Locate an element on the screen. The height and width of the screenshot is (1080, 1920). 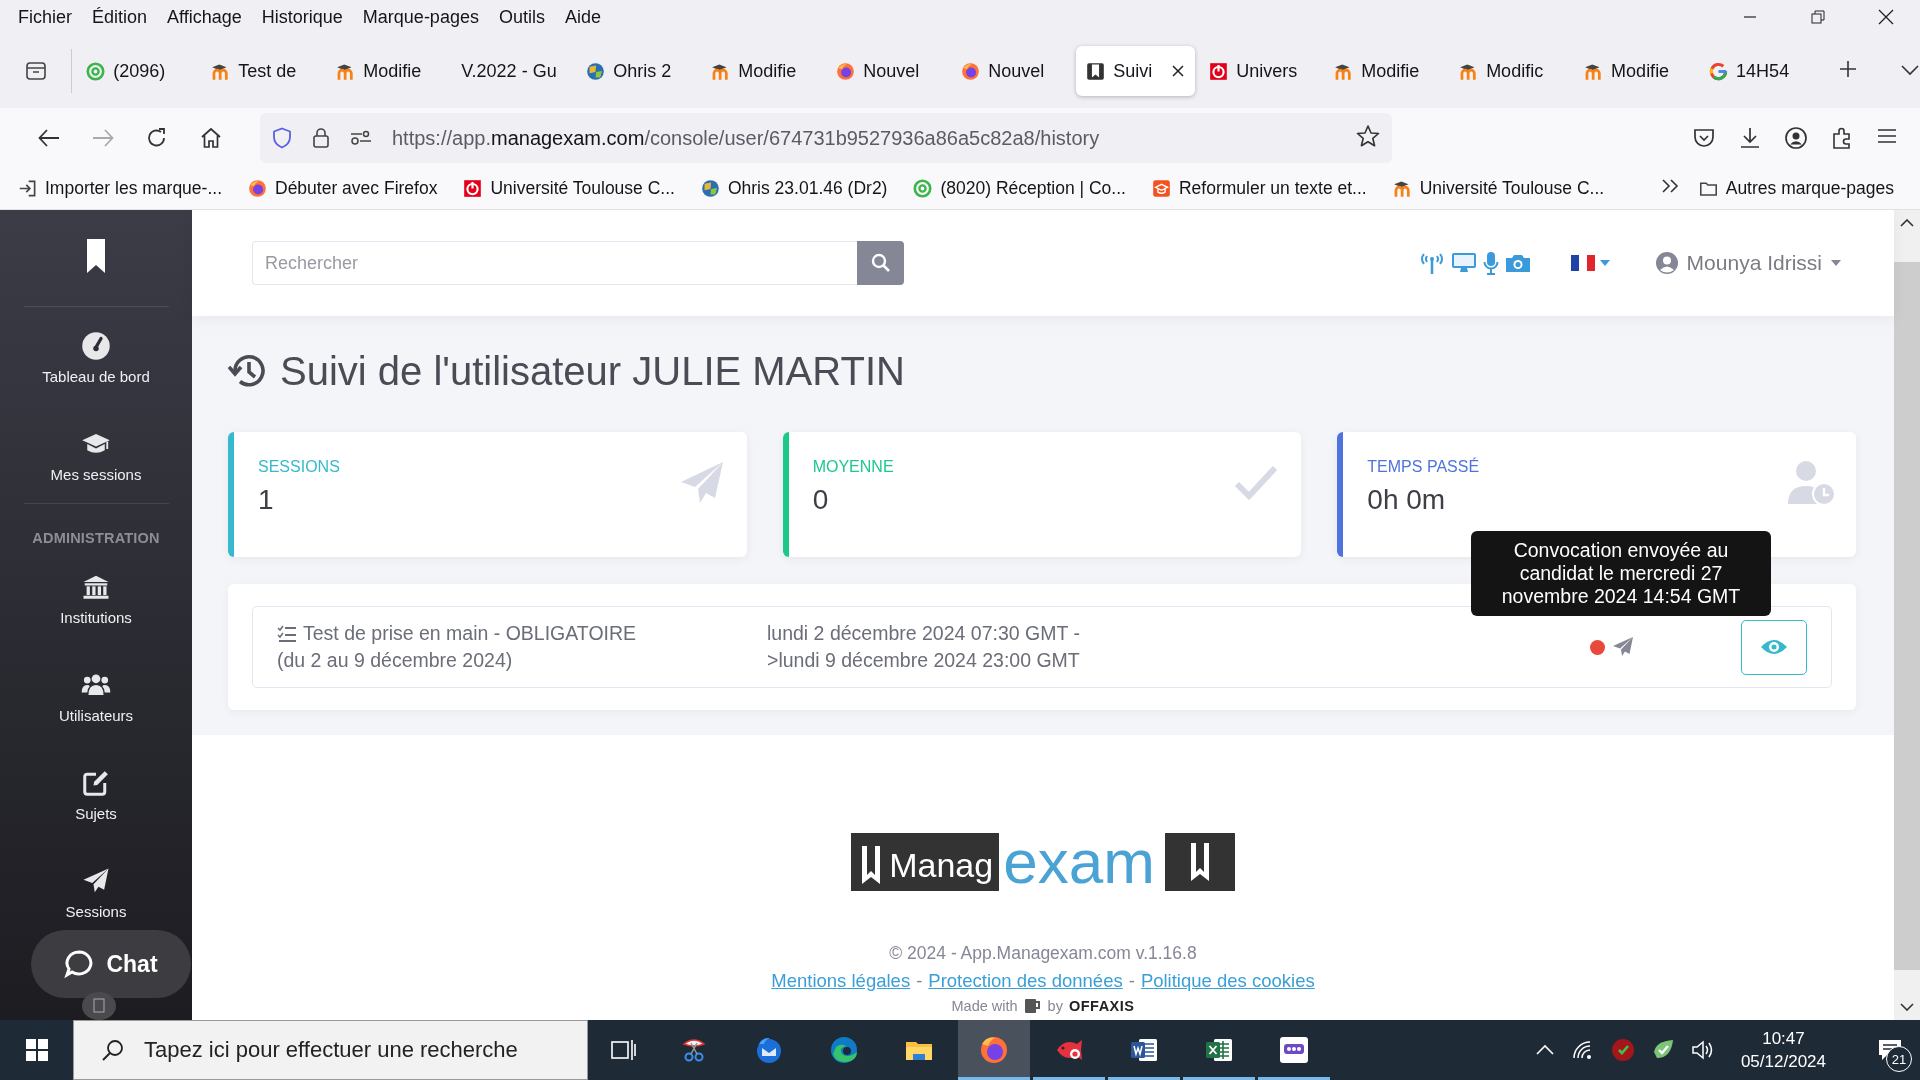
user-clock-icon is located at coordinates (1810, 482).